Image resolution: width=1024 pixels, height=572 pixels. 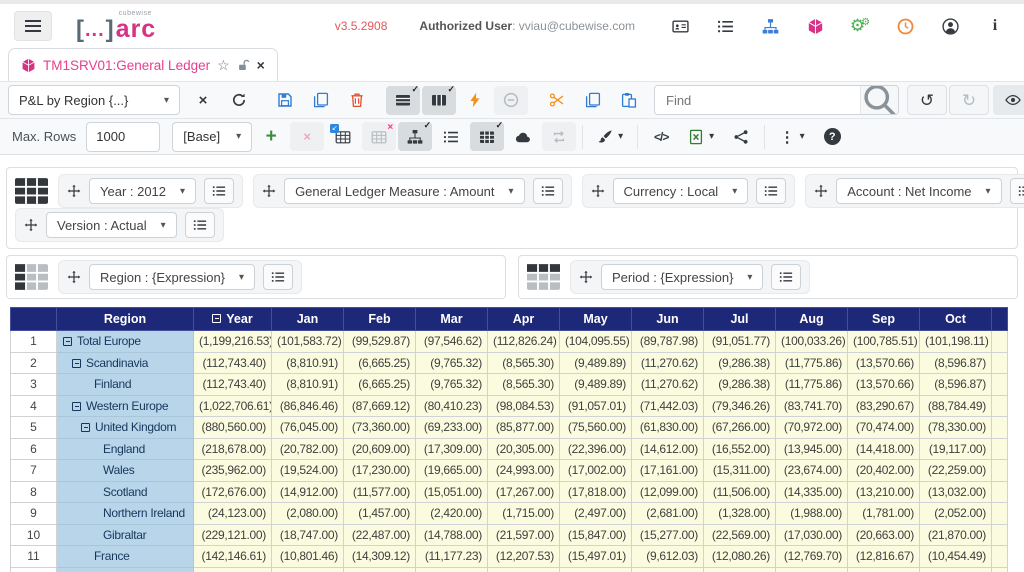 What do you see at coordinates (811, 569) in the screenshot?
I see `data-cell: (4,515.70)` at bounding box center [811, 569].